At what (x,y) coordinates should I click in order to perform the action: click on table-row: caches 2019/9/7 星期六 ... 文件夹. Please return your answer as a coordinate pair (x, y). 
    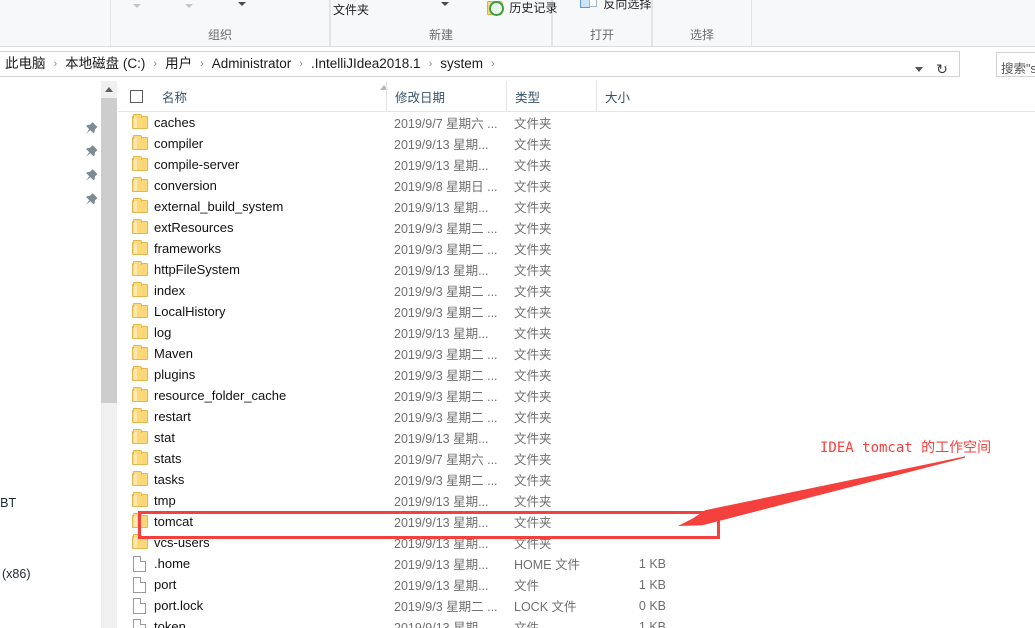
    Looking at the image, I should click on (576, 122).